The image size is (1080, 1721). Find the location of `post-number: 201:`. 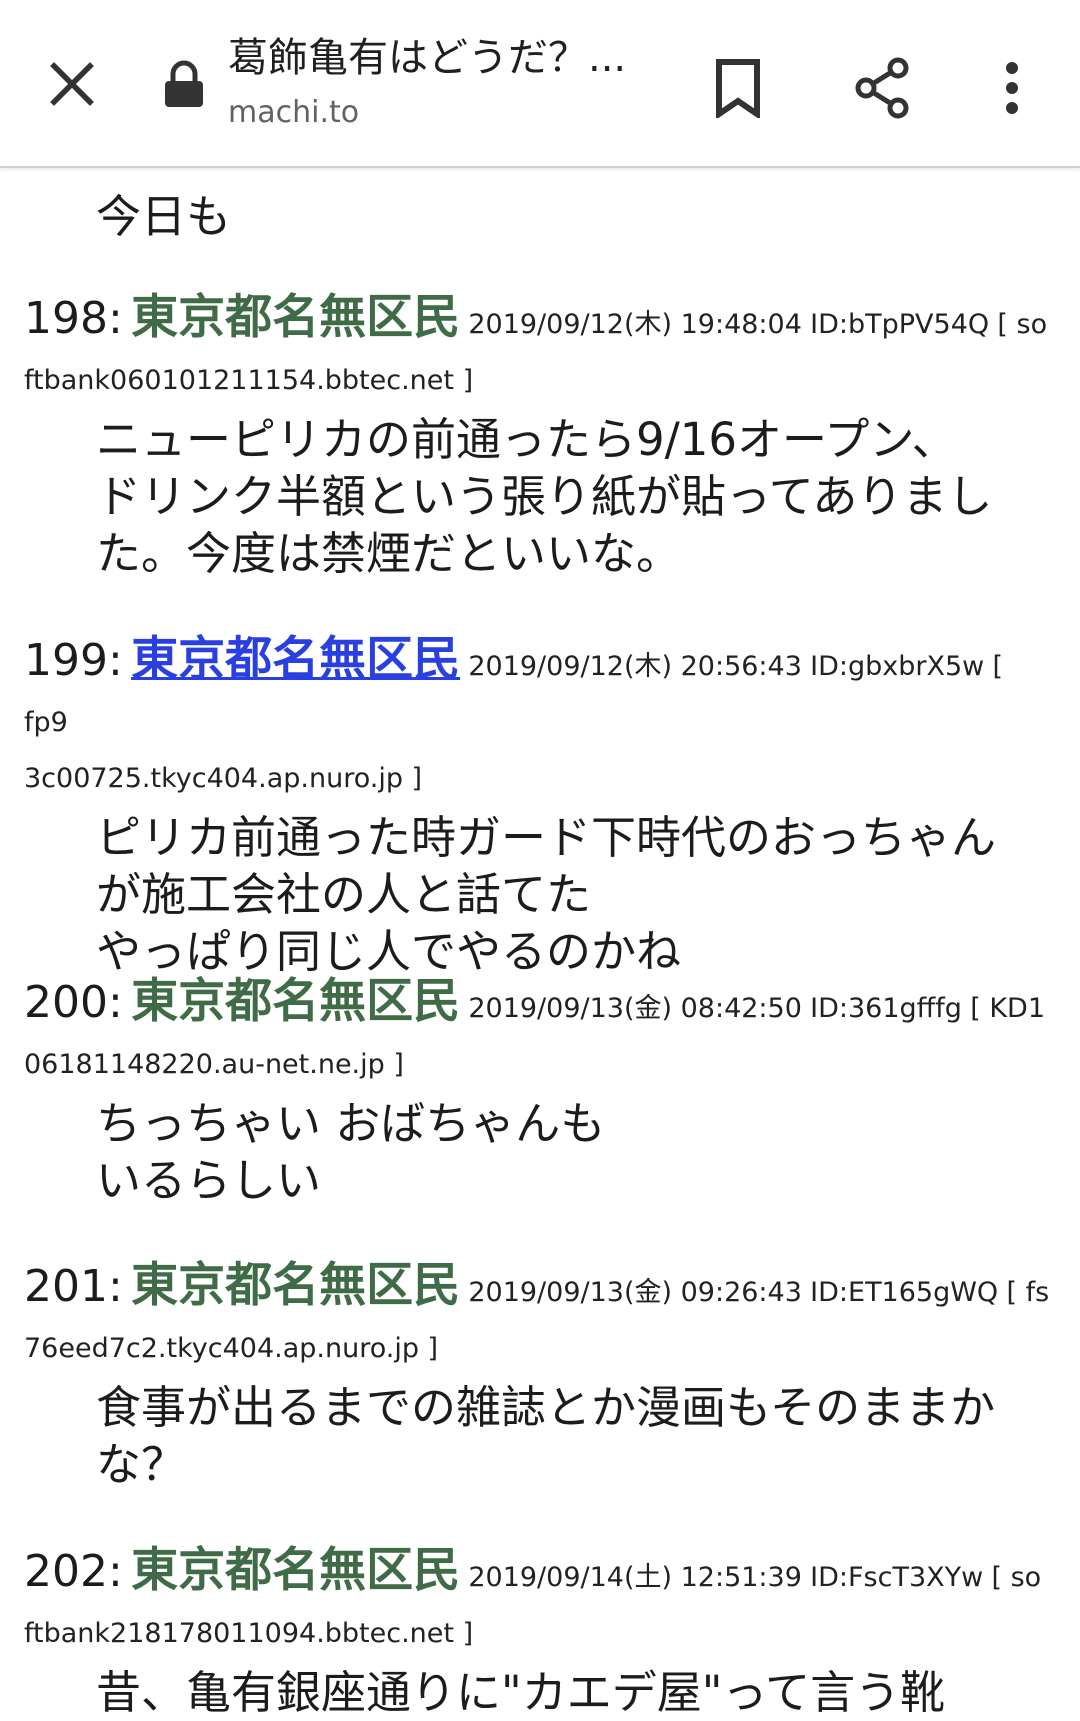

post-number: 201: is located at coordinates (73, 1286).